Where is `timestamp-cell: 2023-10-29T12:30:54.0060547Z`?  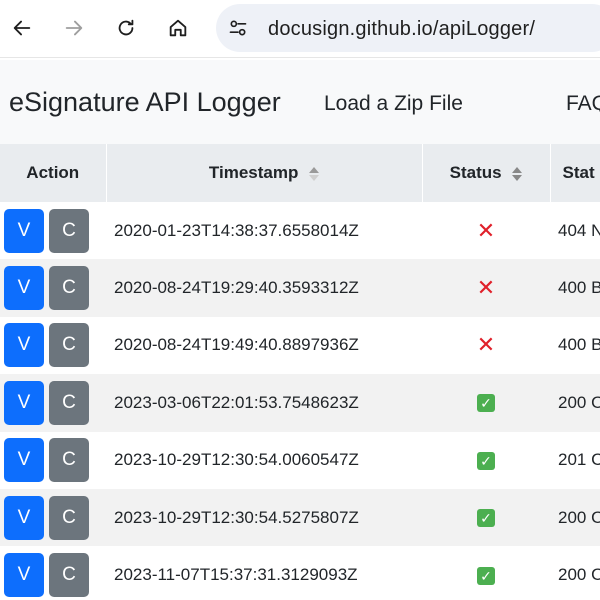 timestamp-cell: 2023-10-29T12:30:54.0060547Z is located at coordinates (264, 460).